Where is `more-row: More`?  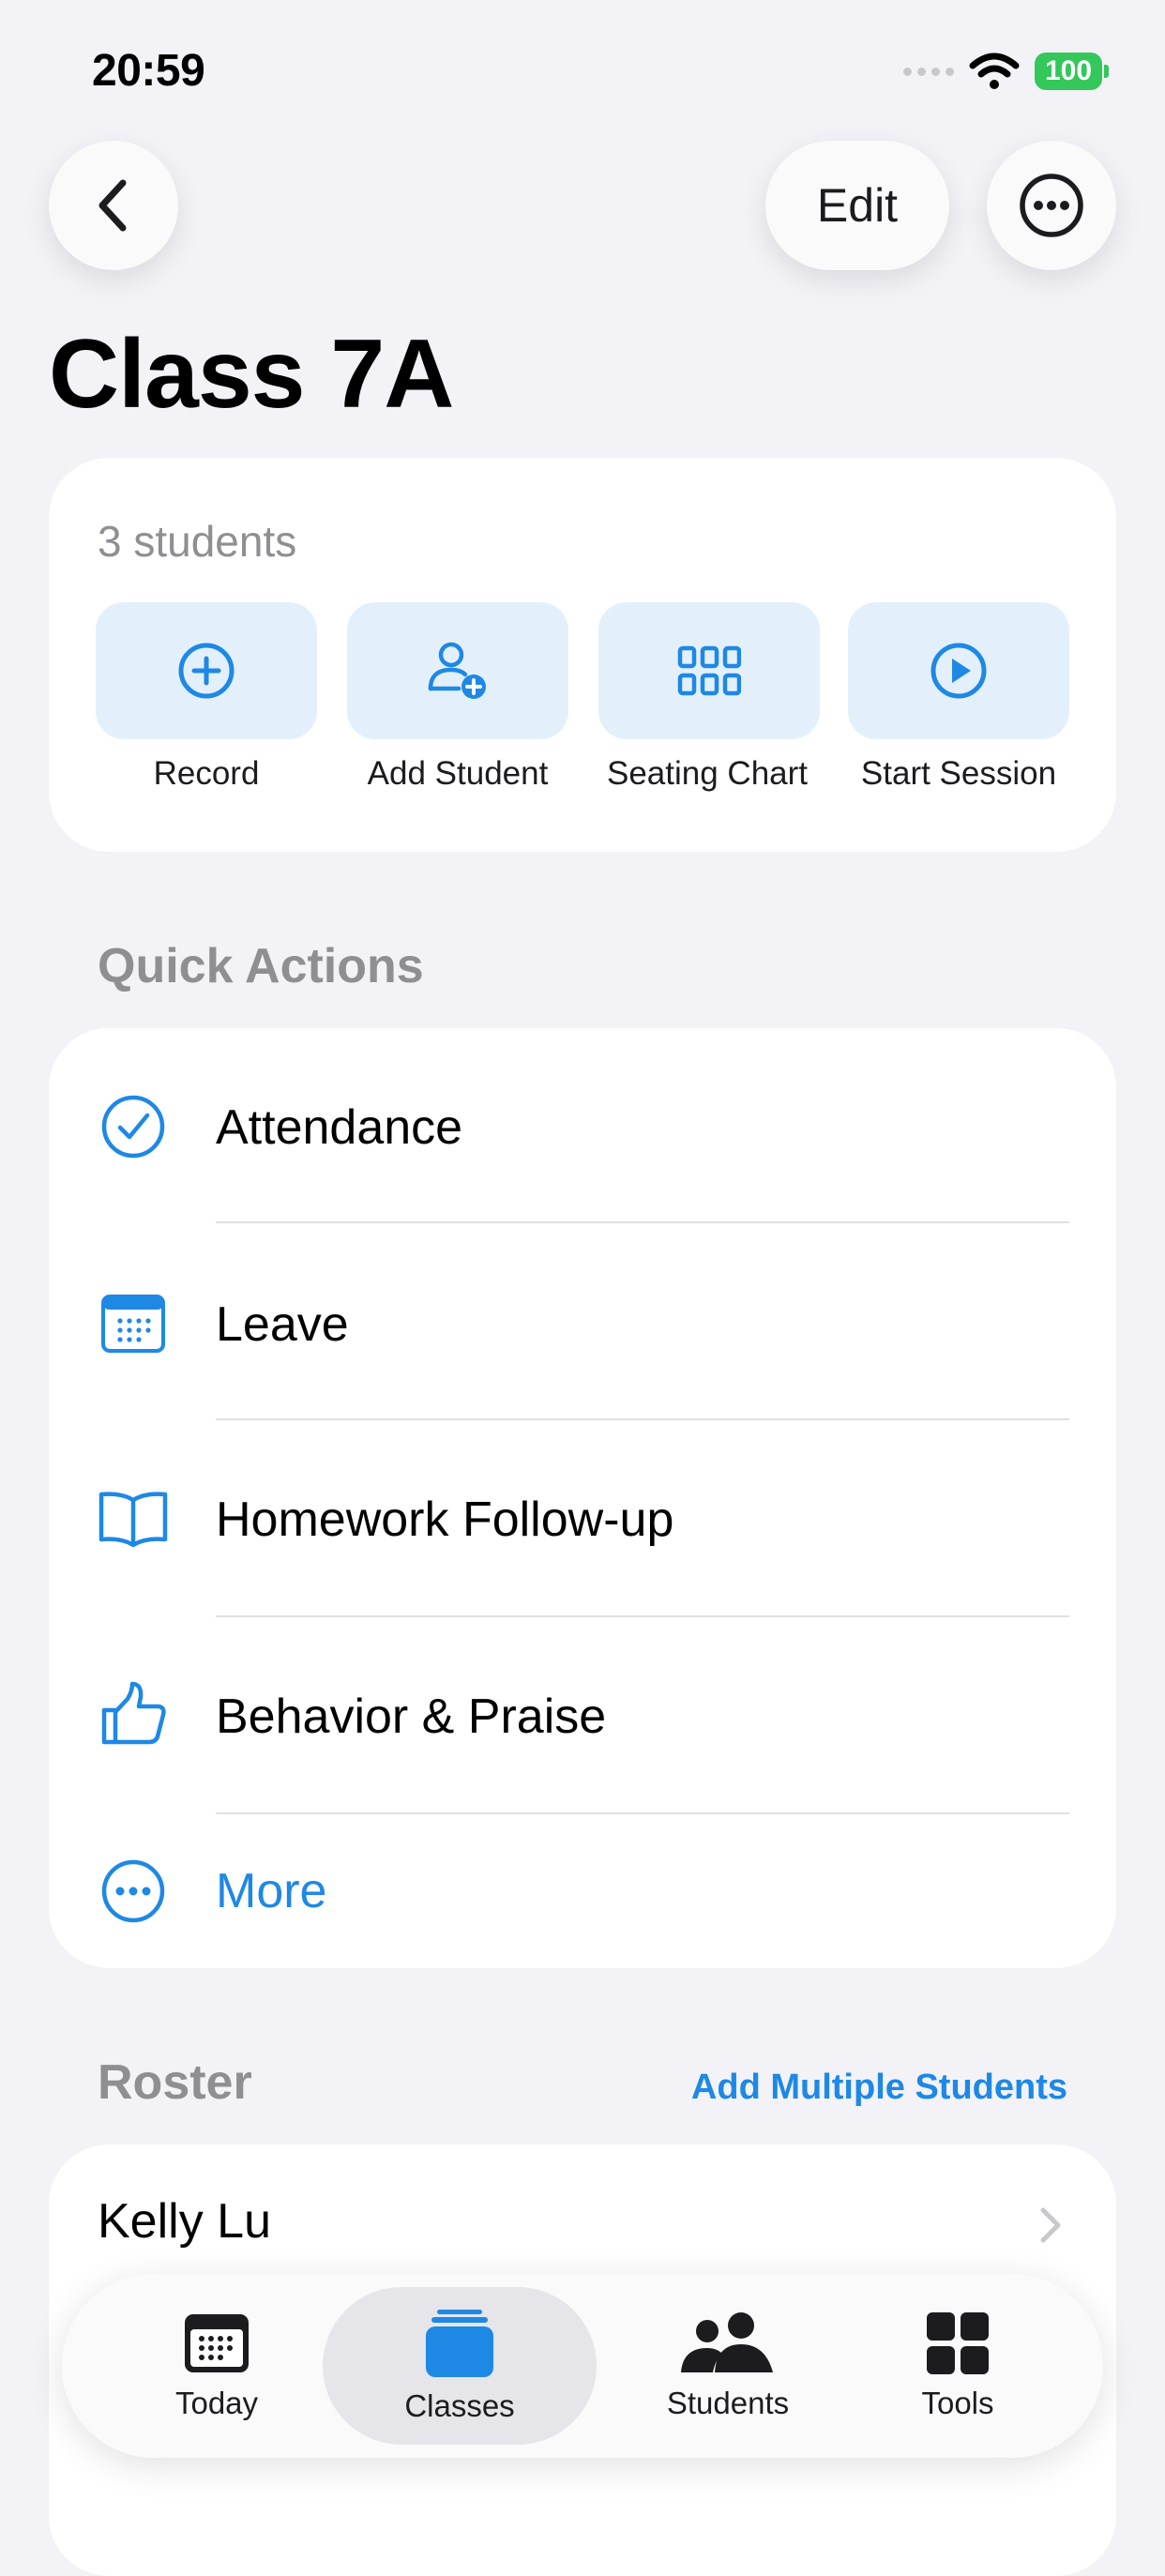
more-row: More is located at coordinates (582, 1891).